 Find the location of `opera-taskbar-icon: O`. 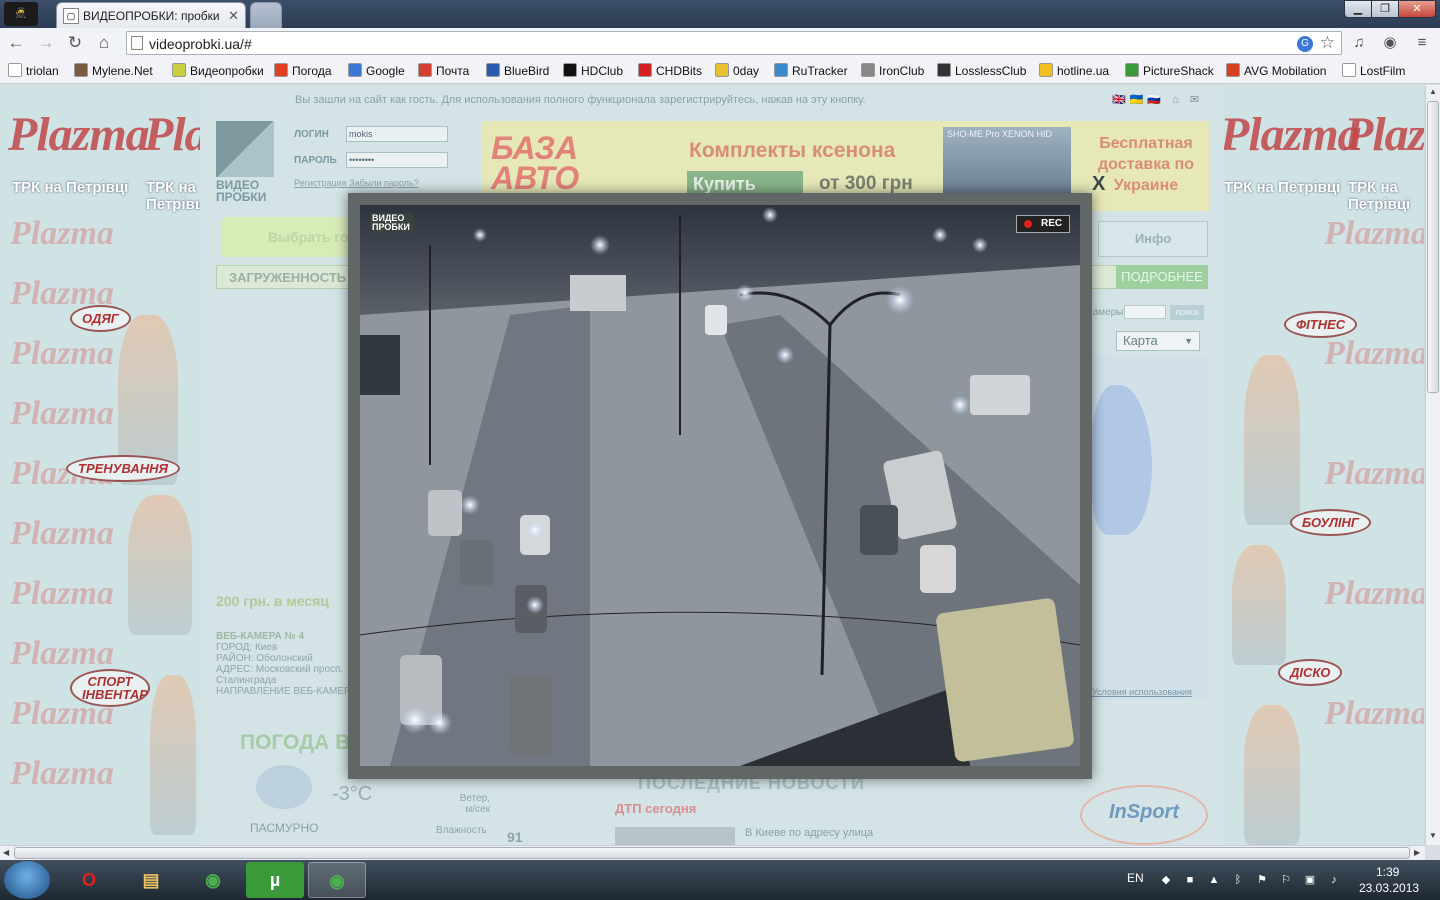

opera-taskbar-icon: O is located at coordinates (89, 880).